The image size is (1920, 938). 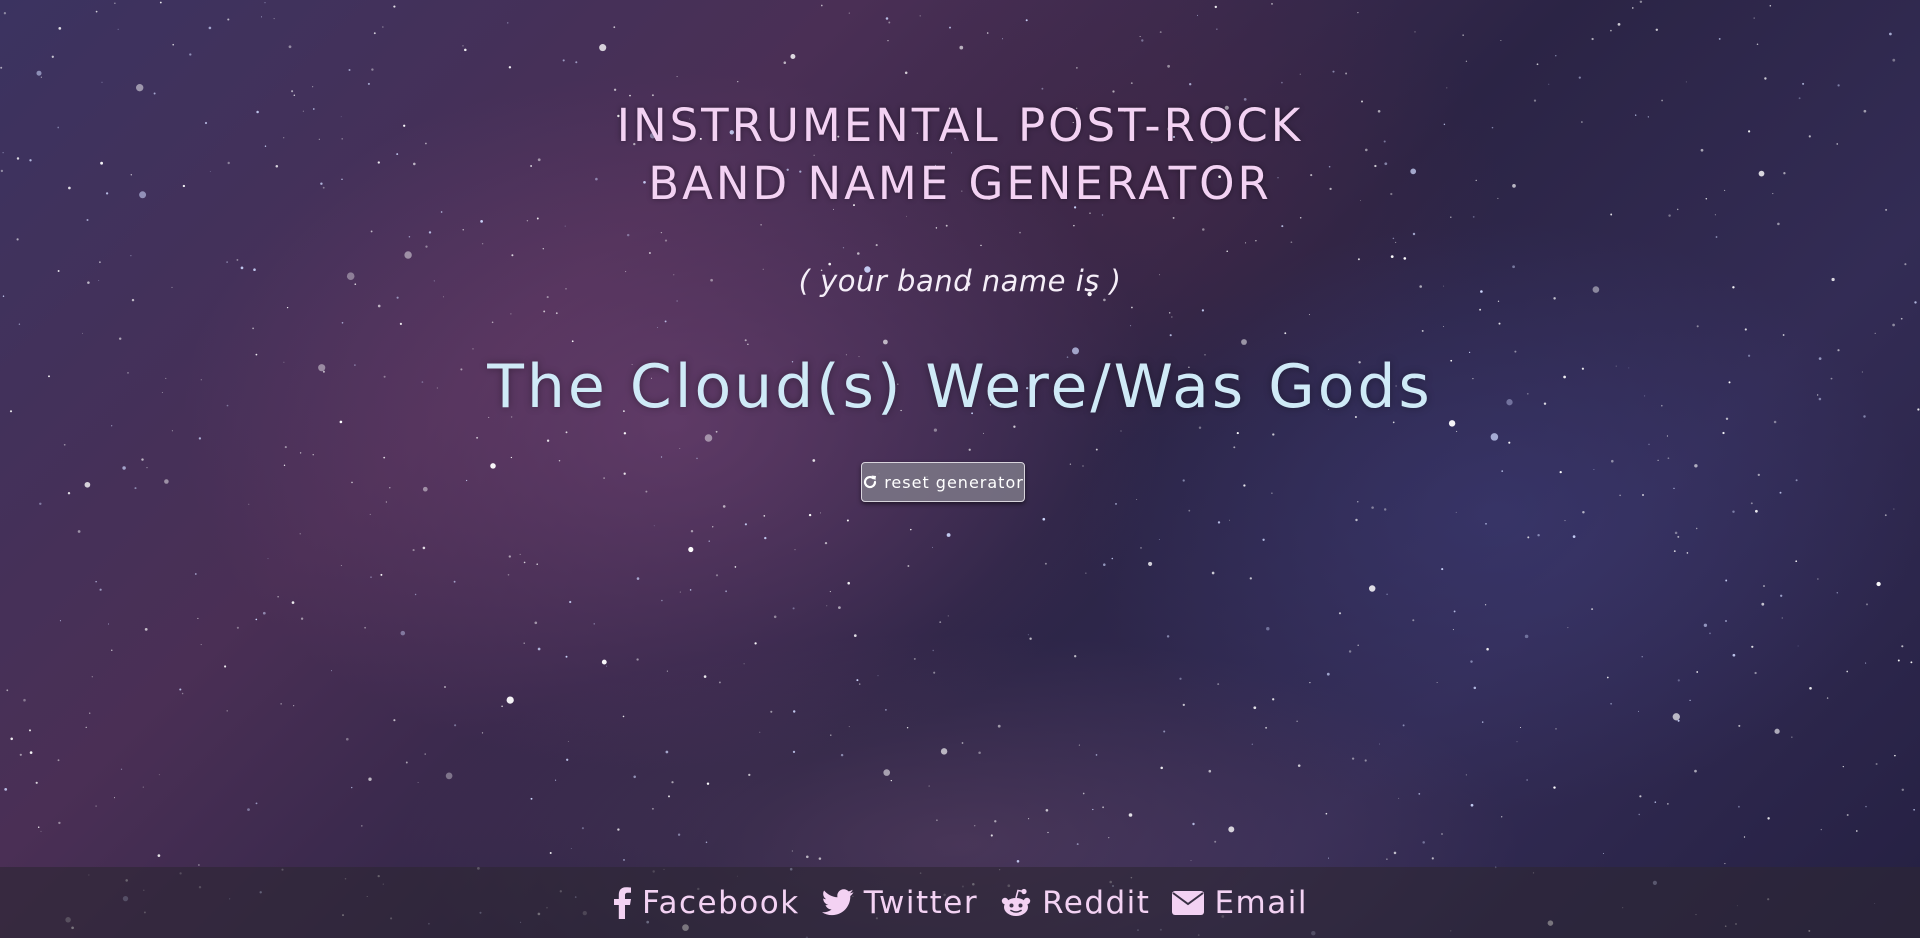 I want to click on share-email-link: Email, so click(x=1240, y=903).